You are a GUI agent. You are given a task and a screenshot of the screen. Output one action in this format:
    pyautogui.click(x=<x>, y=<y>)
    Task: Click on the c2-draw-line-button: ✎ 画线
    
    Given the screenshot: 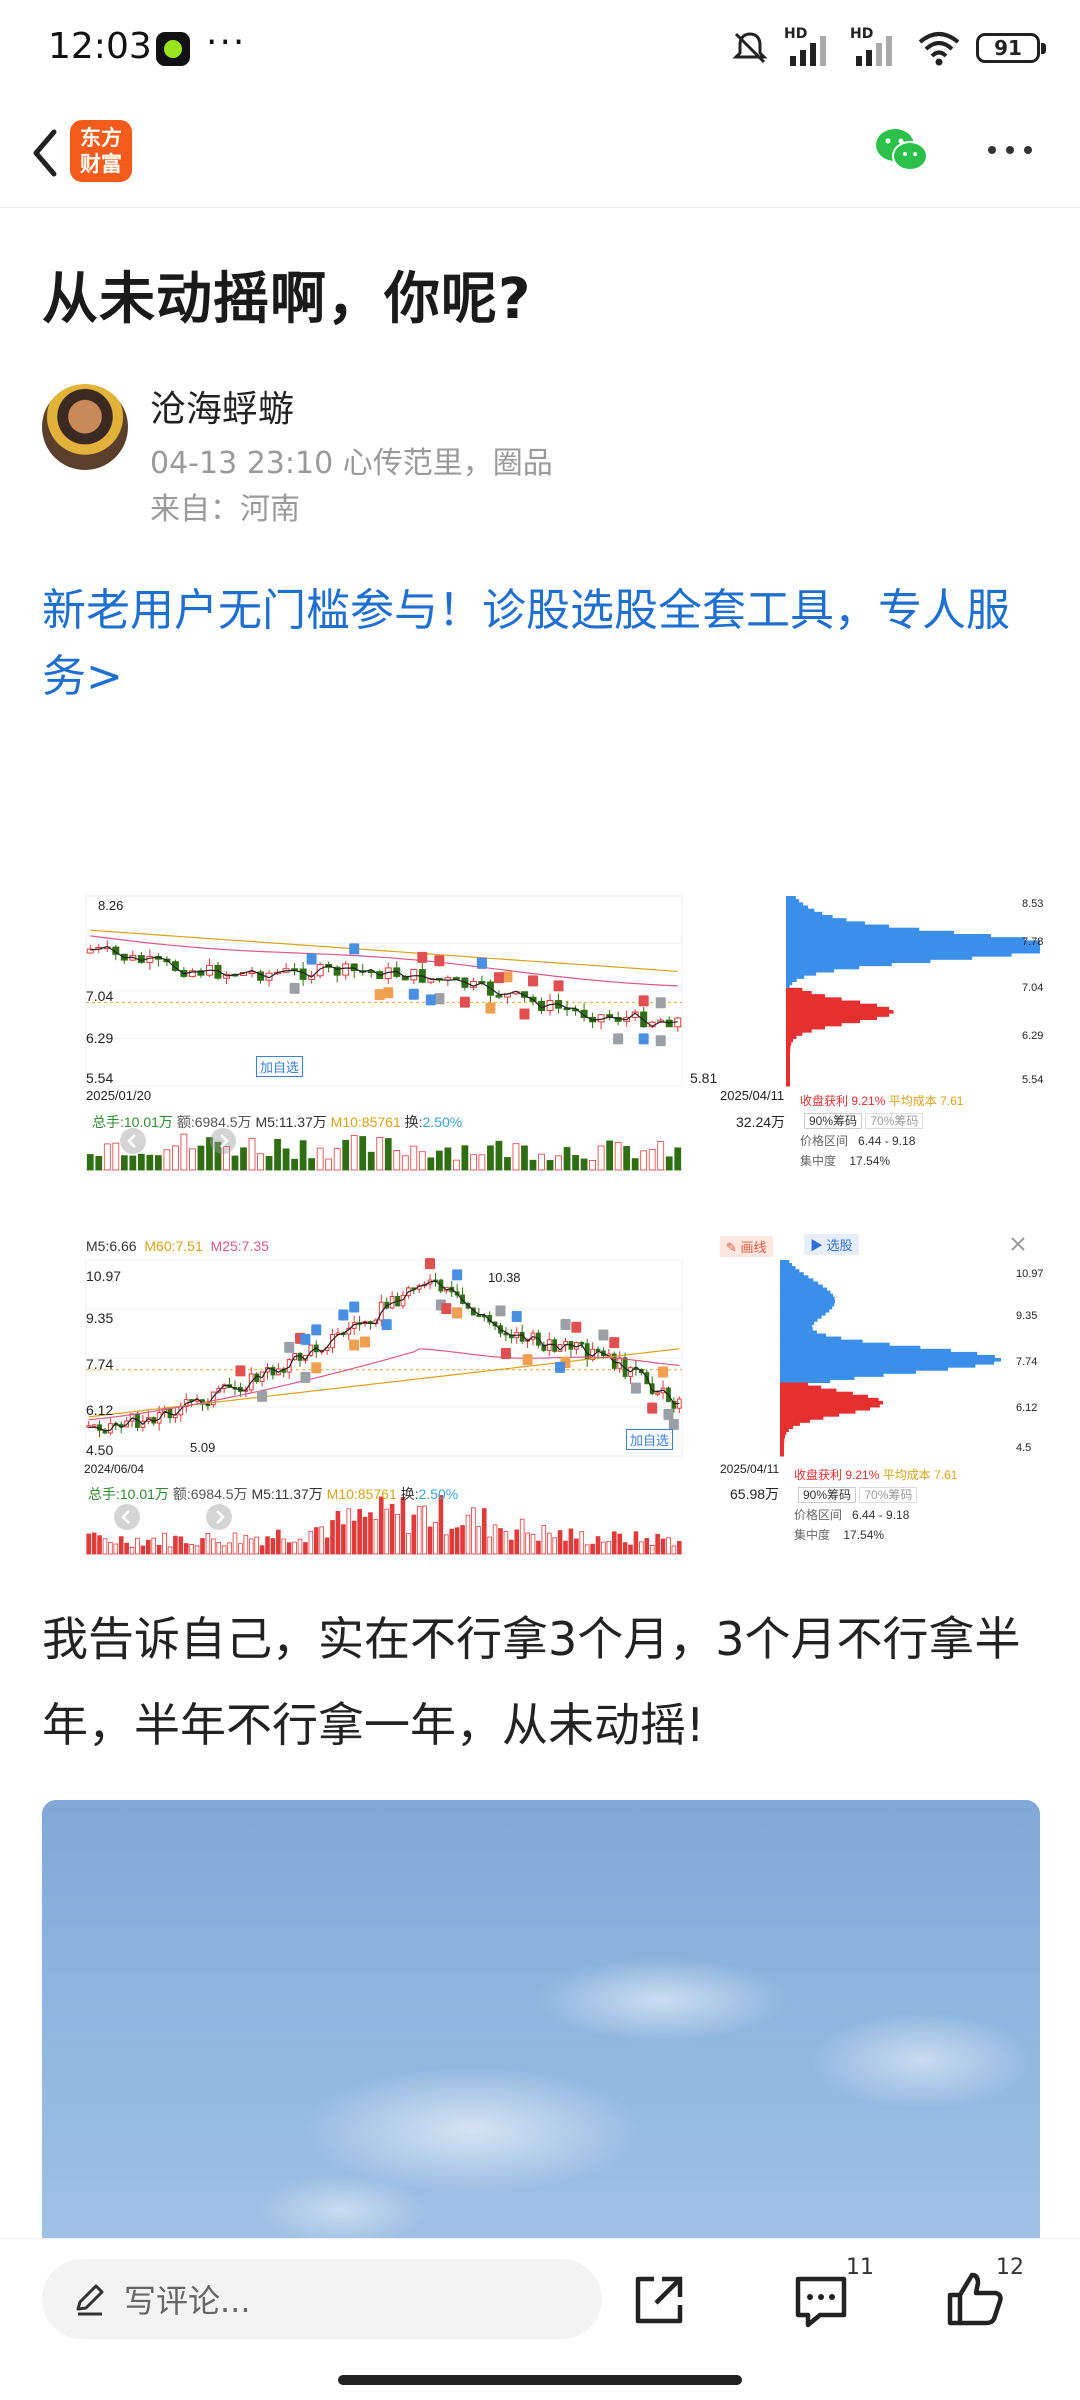 What is the action you would take?
    pyautogui.click(x=746, y=1246)
    